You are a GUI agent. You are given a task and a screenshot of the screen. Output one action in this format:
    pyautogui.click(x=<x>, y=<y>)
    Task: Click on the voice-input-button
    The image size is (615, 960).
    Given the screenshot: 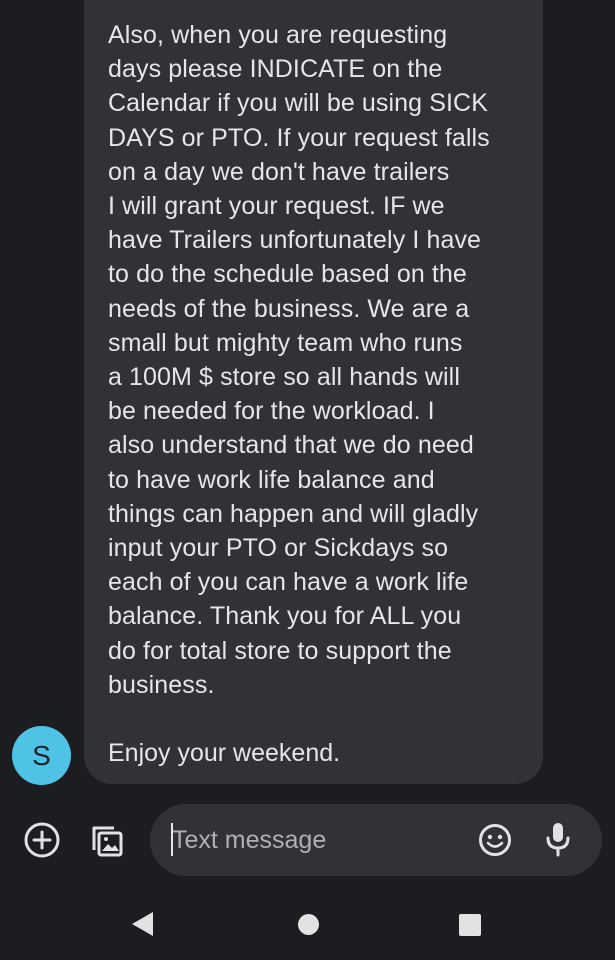 What is the action you would take?
    pyautogui.click(x=558, y=840)
    